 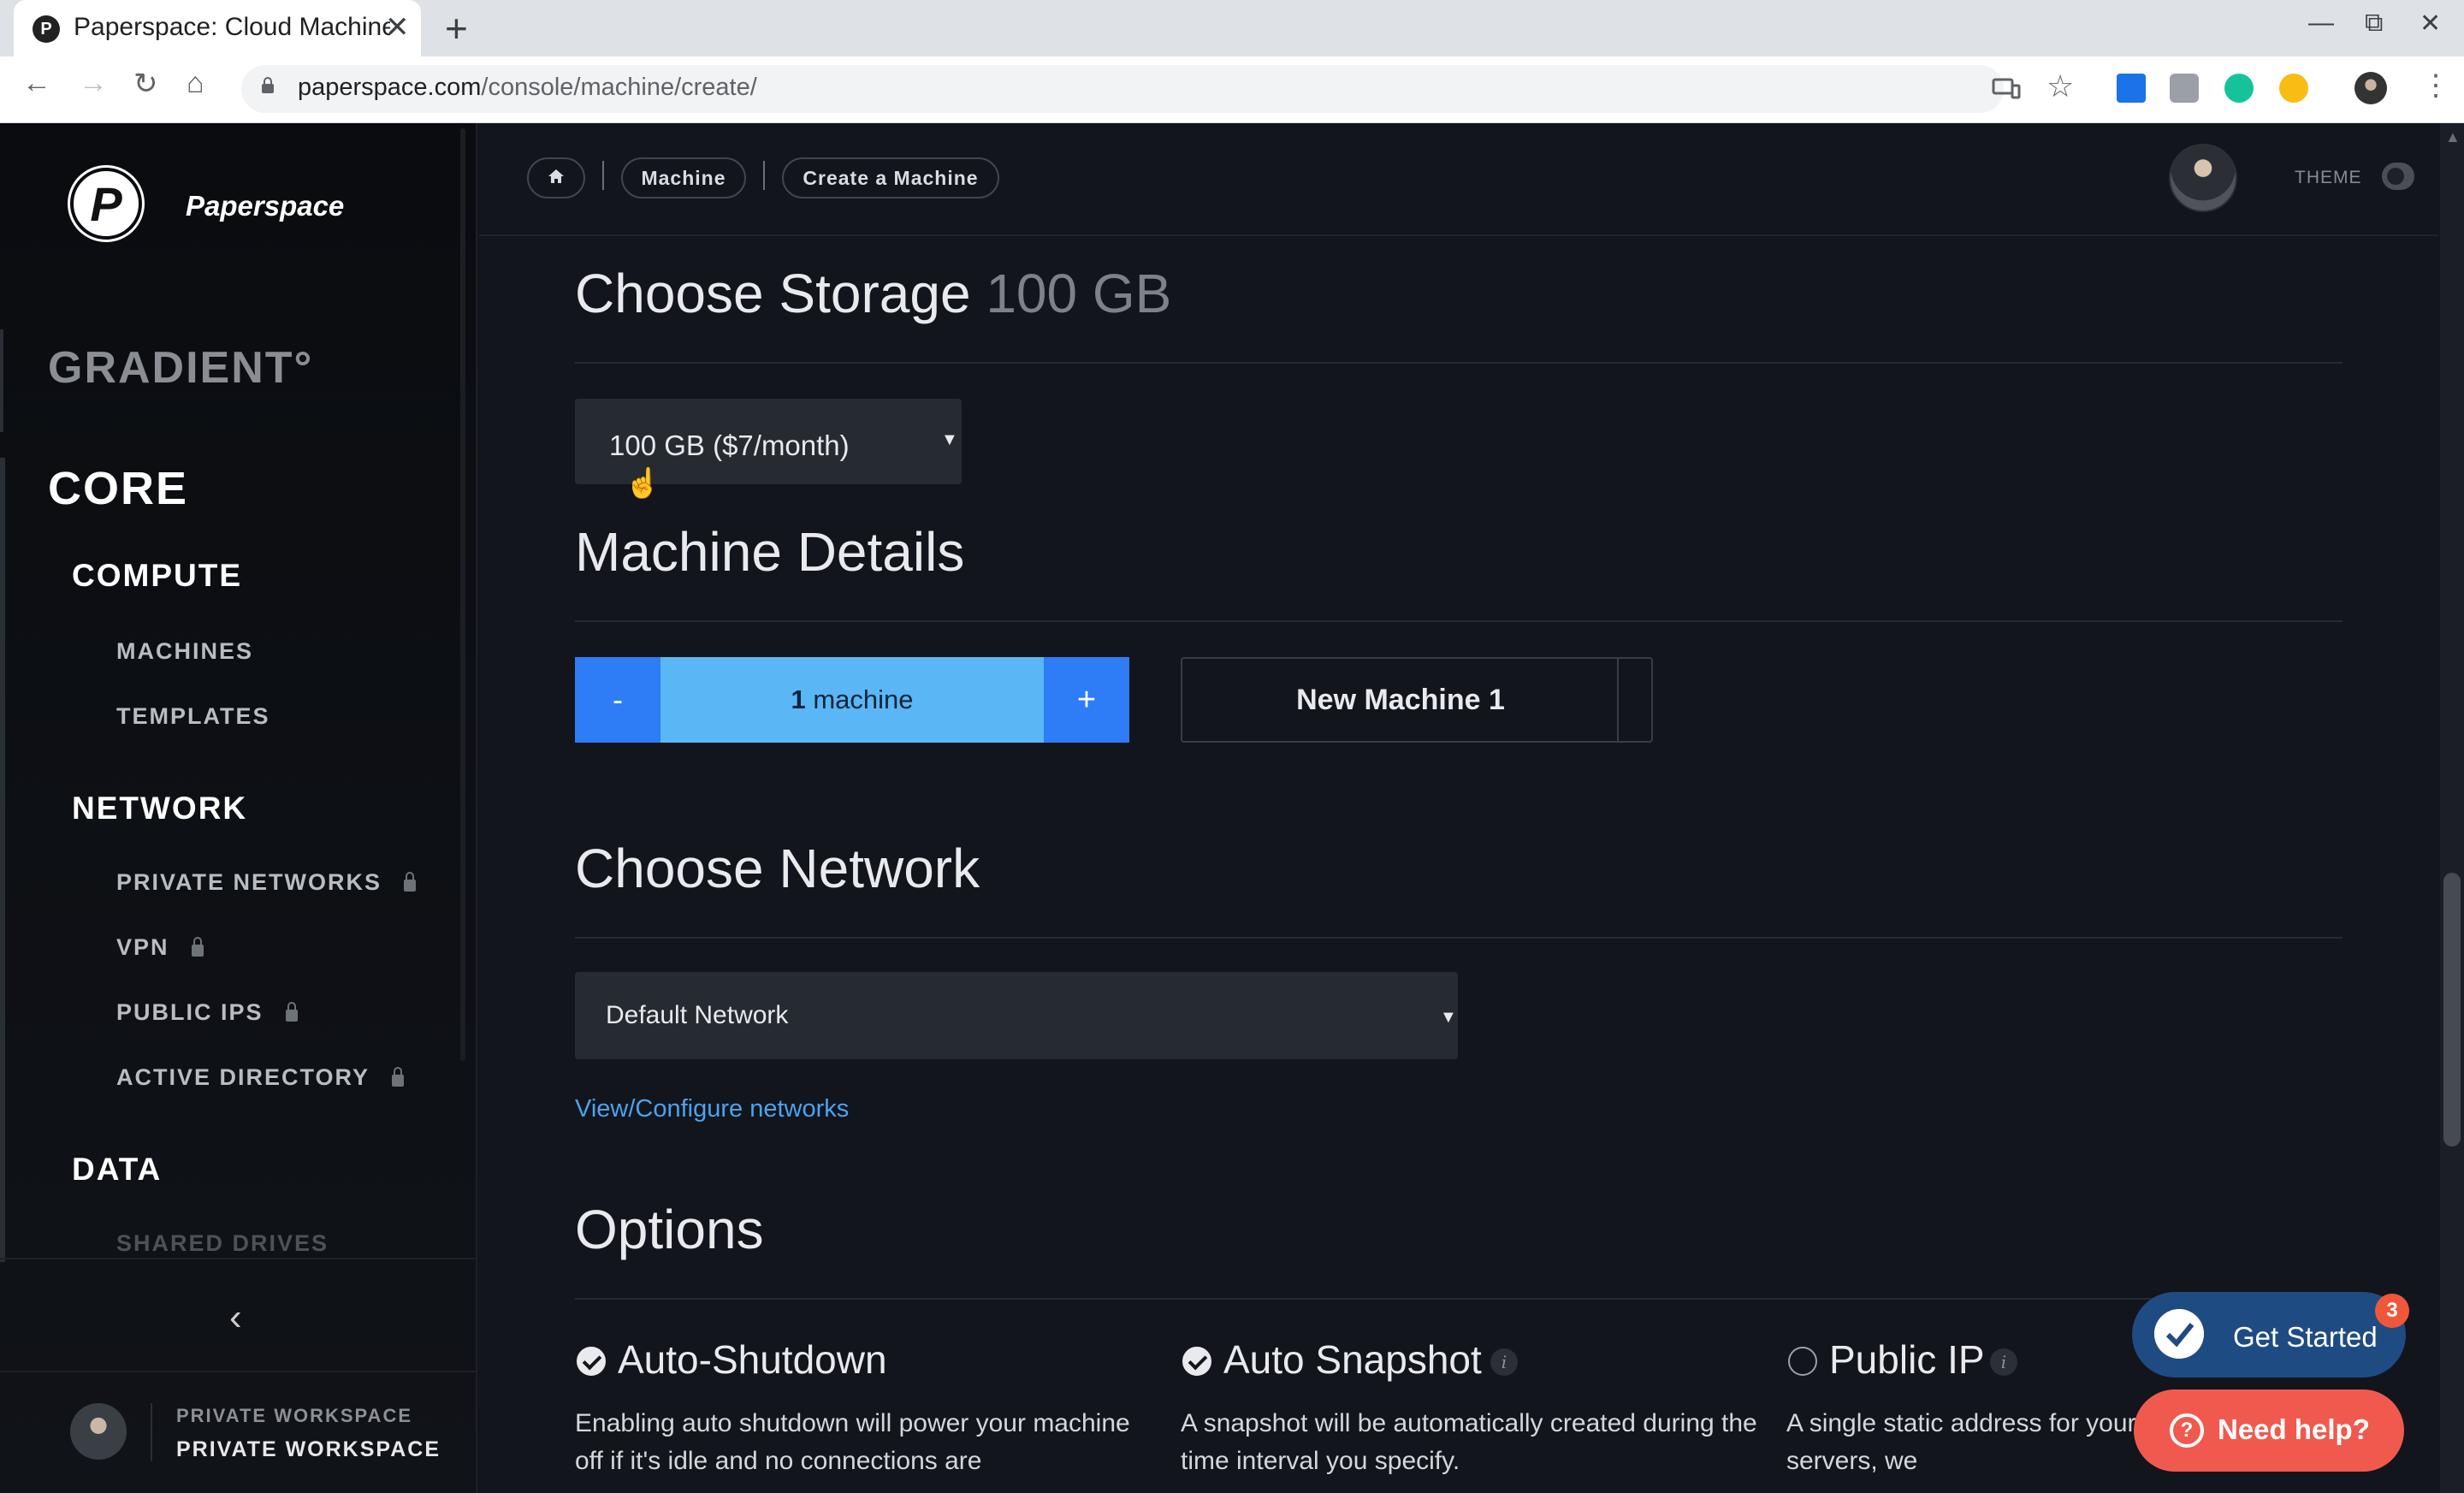 What do you see at coordinates (190, 1012) in the screenshot?
I see `sidebar-item-label: PUBLIC IPS` at bounding box center [190, 1012].